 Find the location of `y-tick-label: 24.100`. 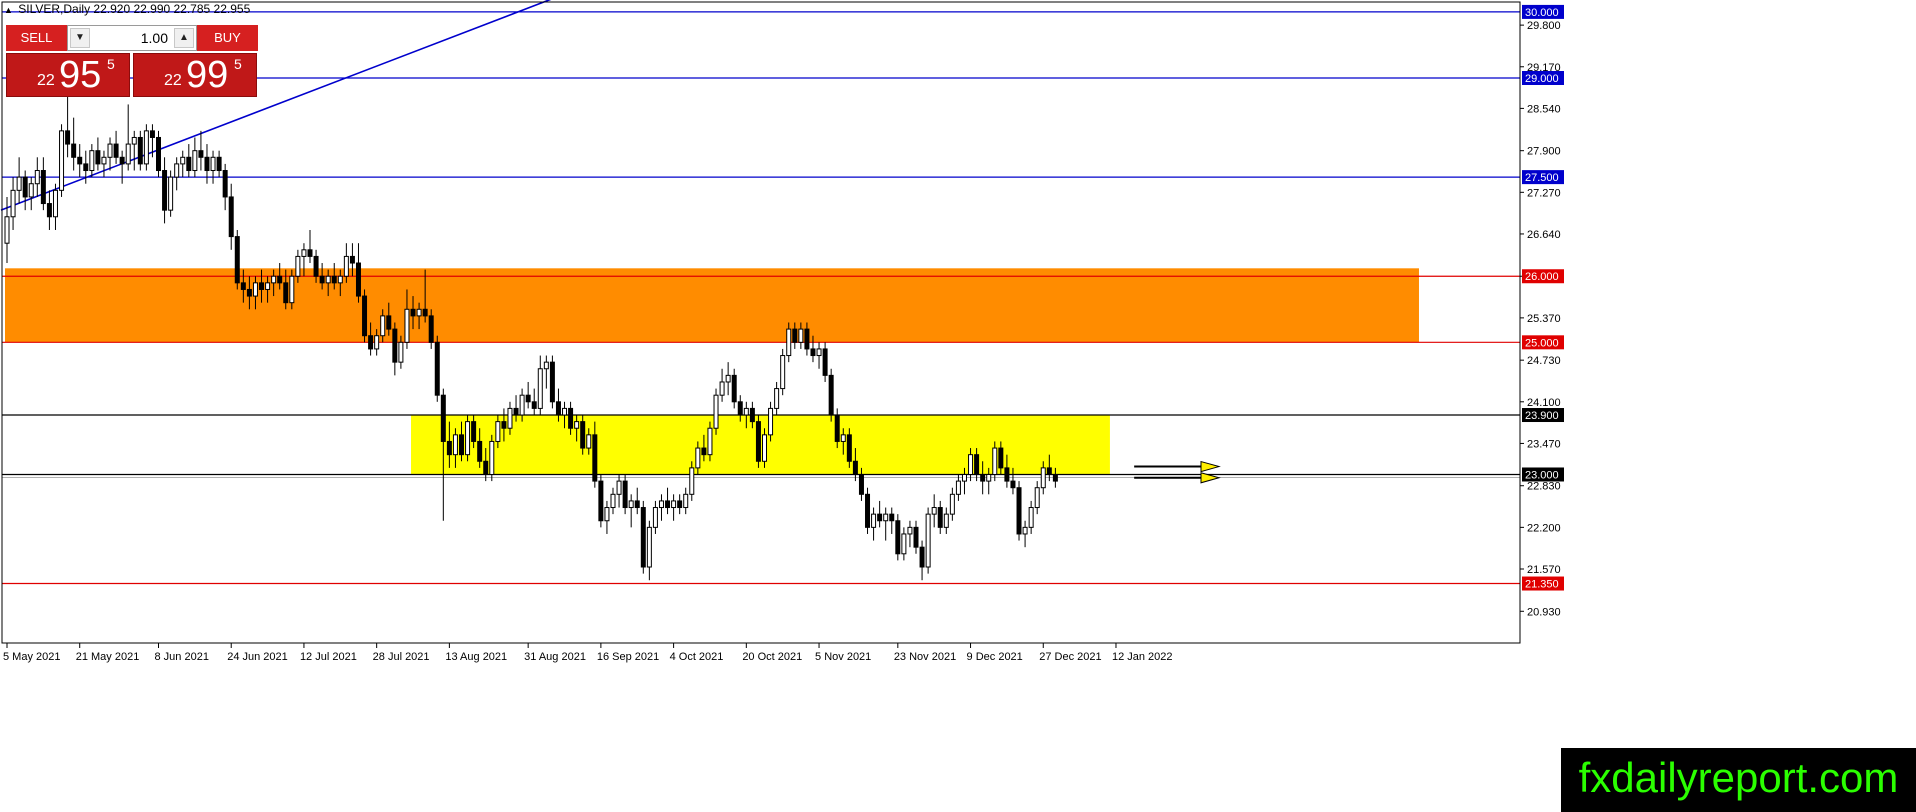

y-tick-label: 24.100 is located at coordinates (1544, 403).